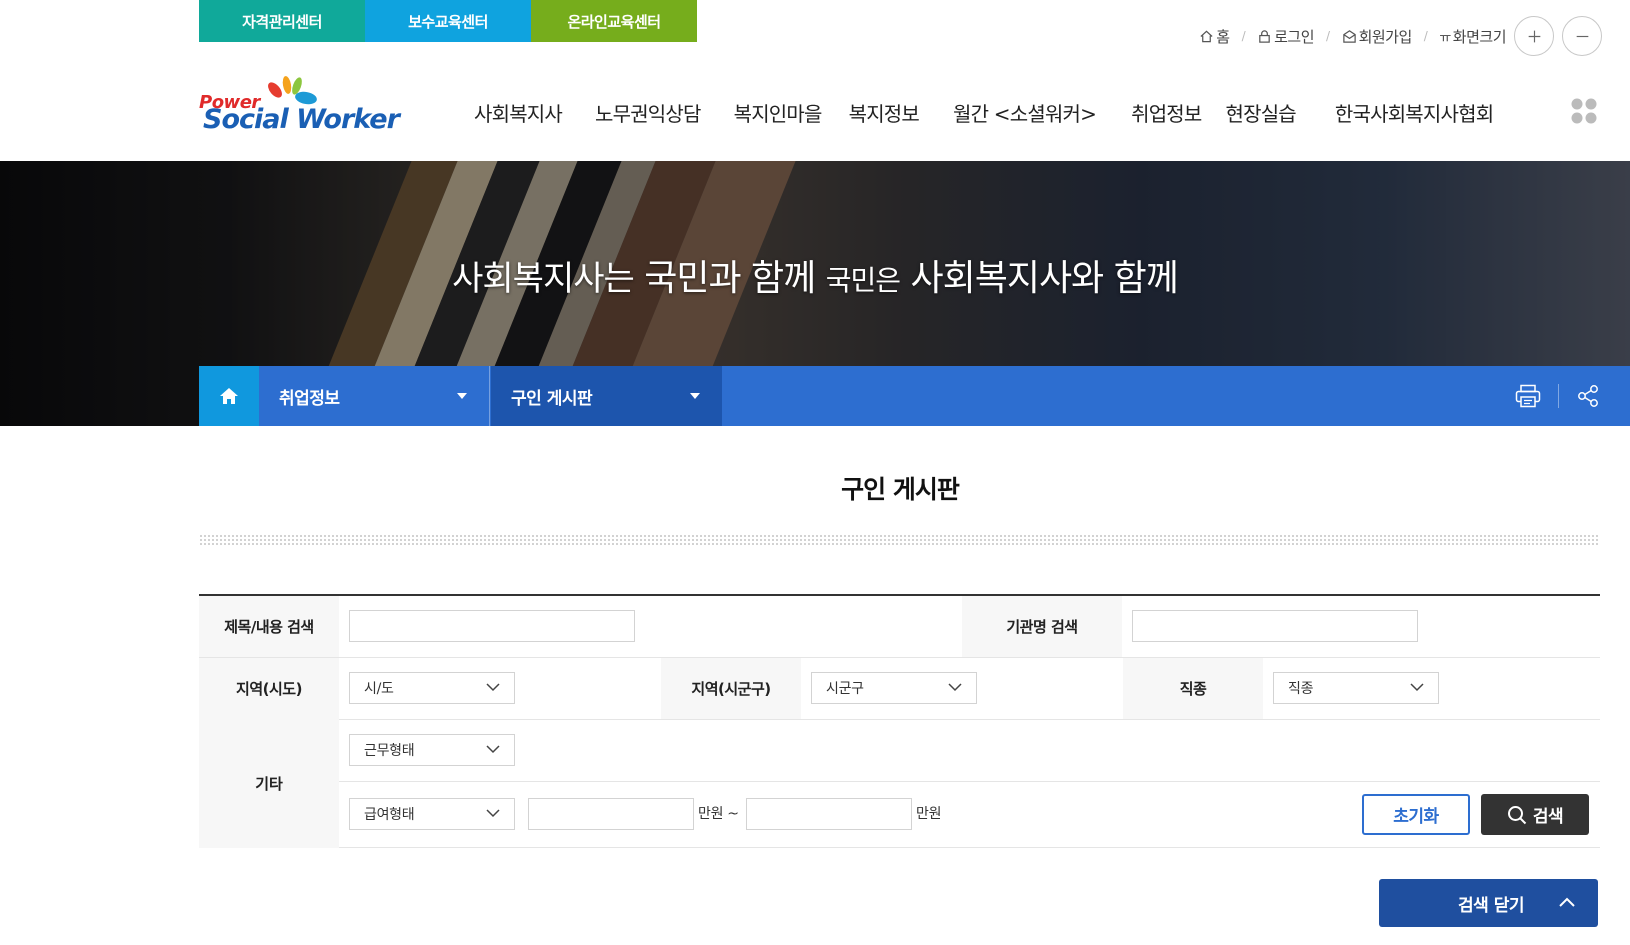  I want to click on nav-field-practice: 현장실습, so click(1261, 112).